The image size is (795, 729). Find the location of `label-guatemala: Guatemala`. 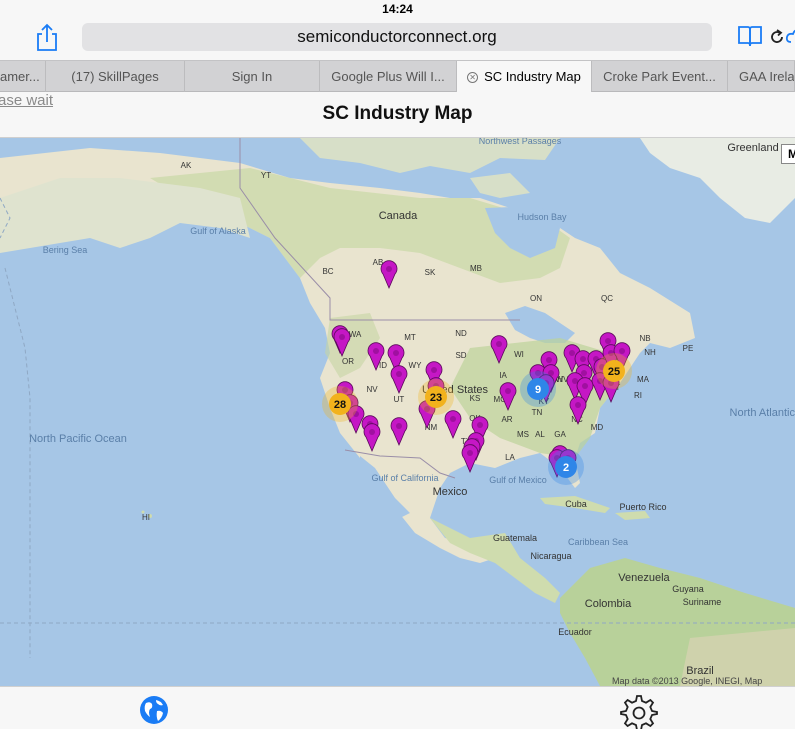

label-guatemala: Guatemala is located at coordinates (515, 538).